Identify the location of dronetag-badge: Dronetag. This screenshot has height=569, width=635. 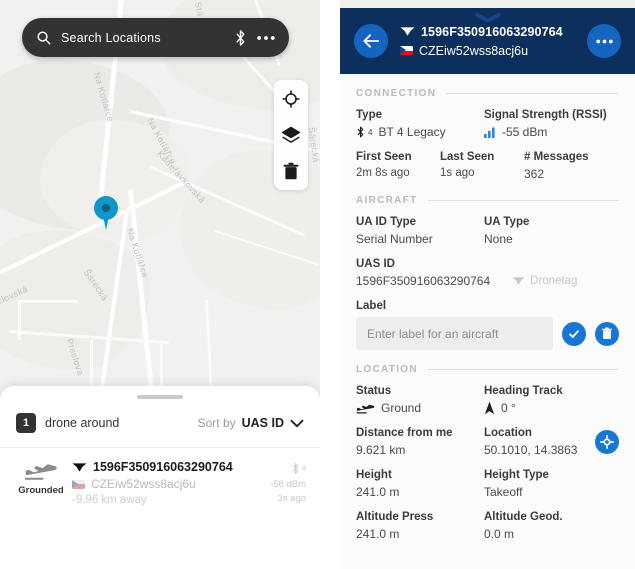
(544, 281).